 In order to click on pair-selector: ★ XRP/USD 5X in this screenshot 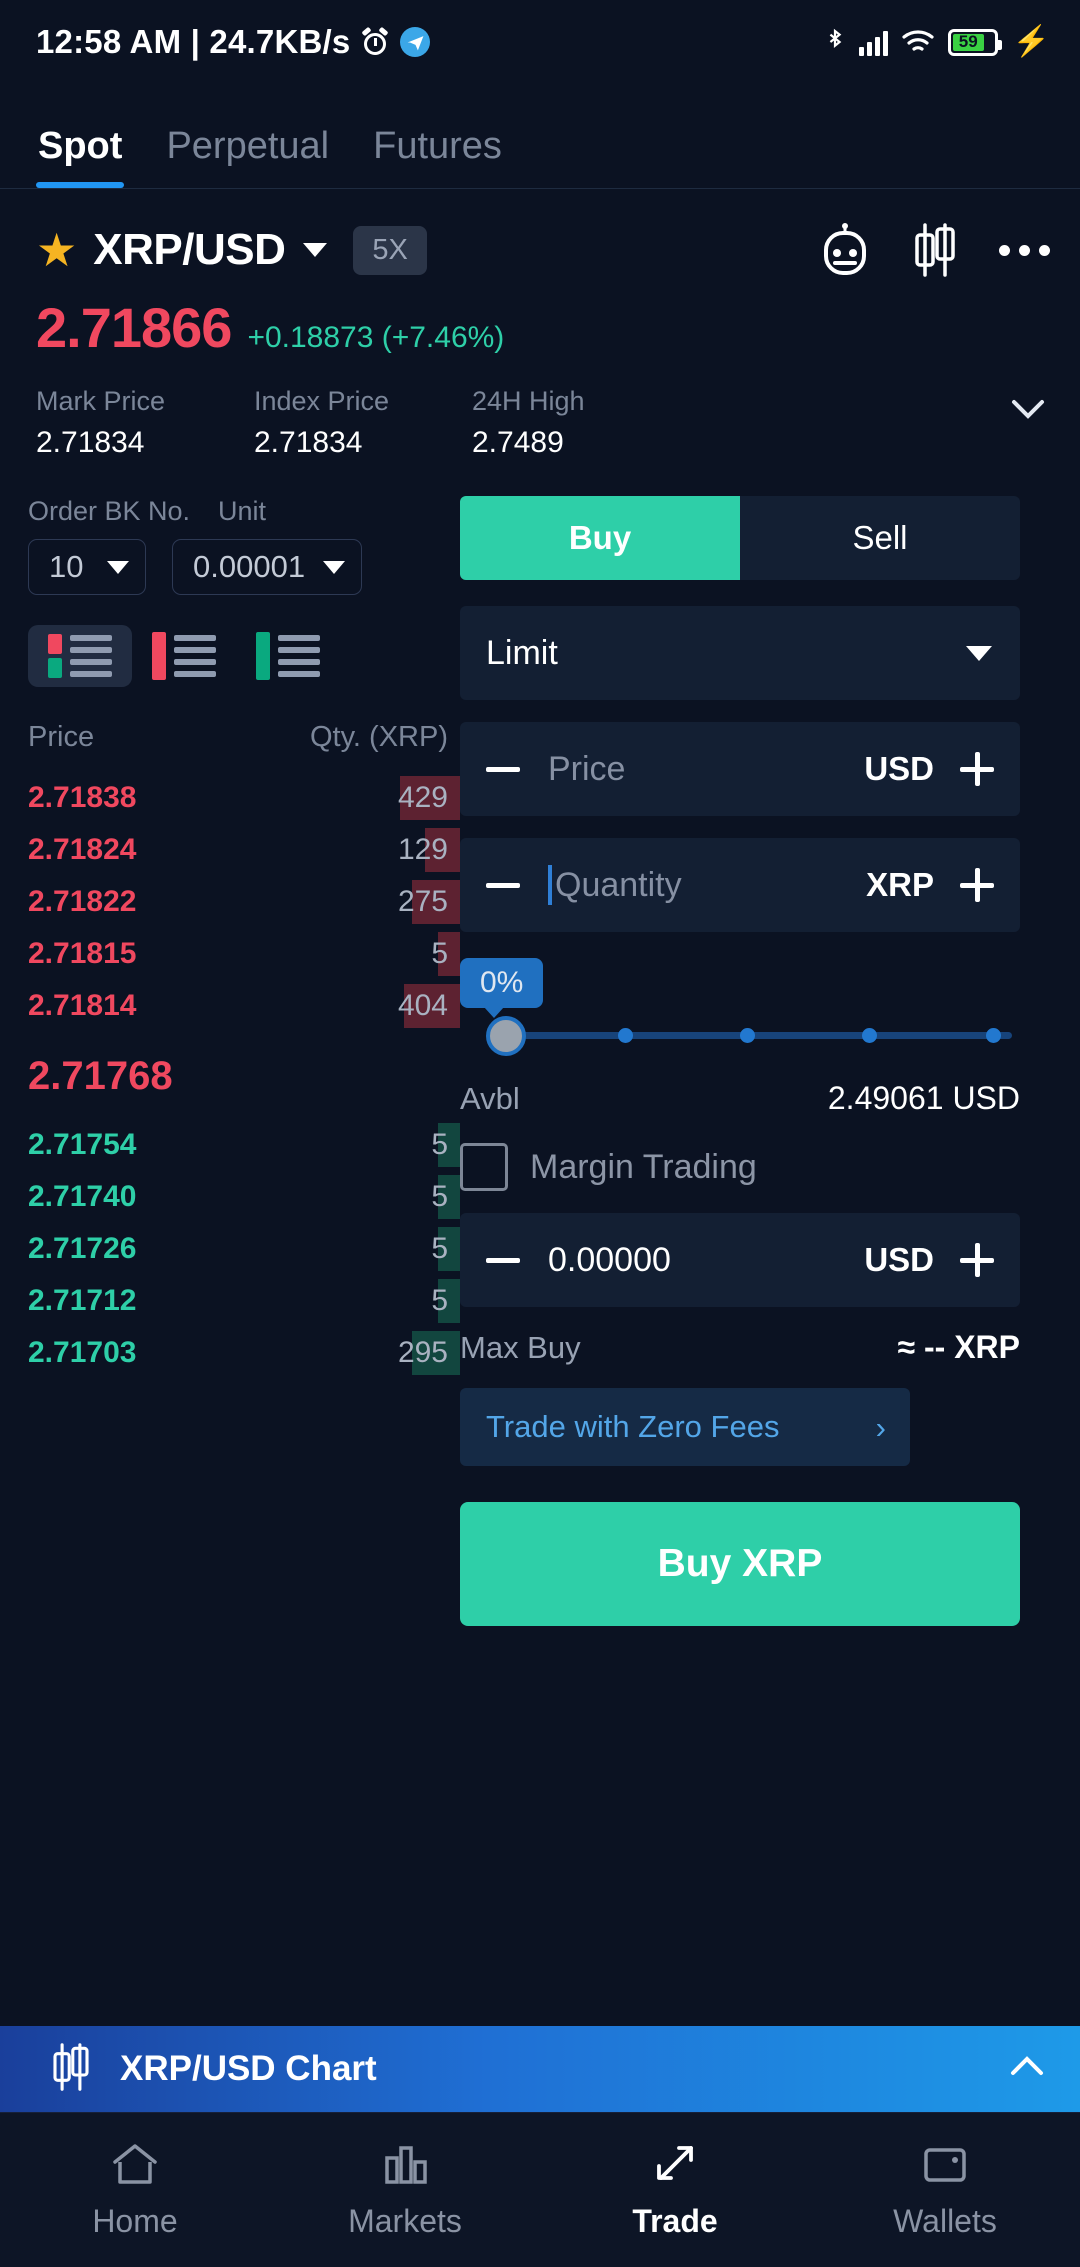, I will do `click(231, 250)`.